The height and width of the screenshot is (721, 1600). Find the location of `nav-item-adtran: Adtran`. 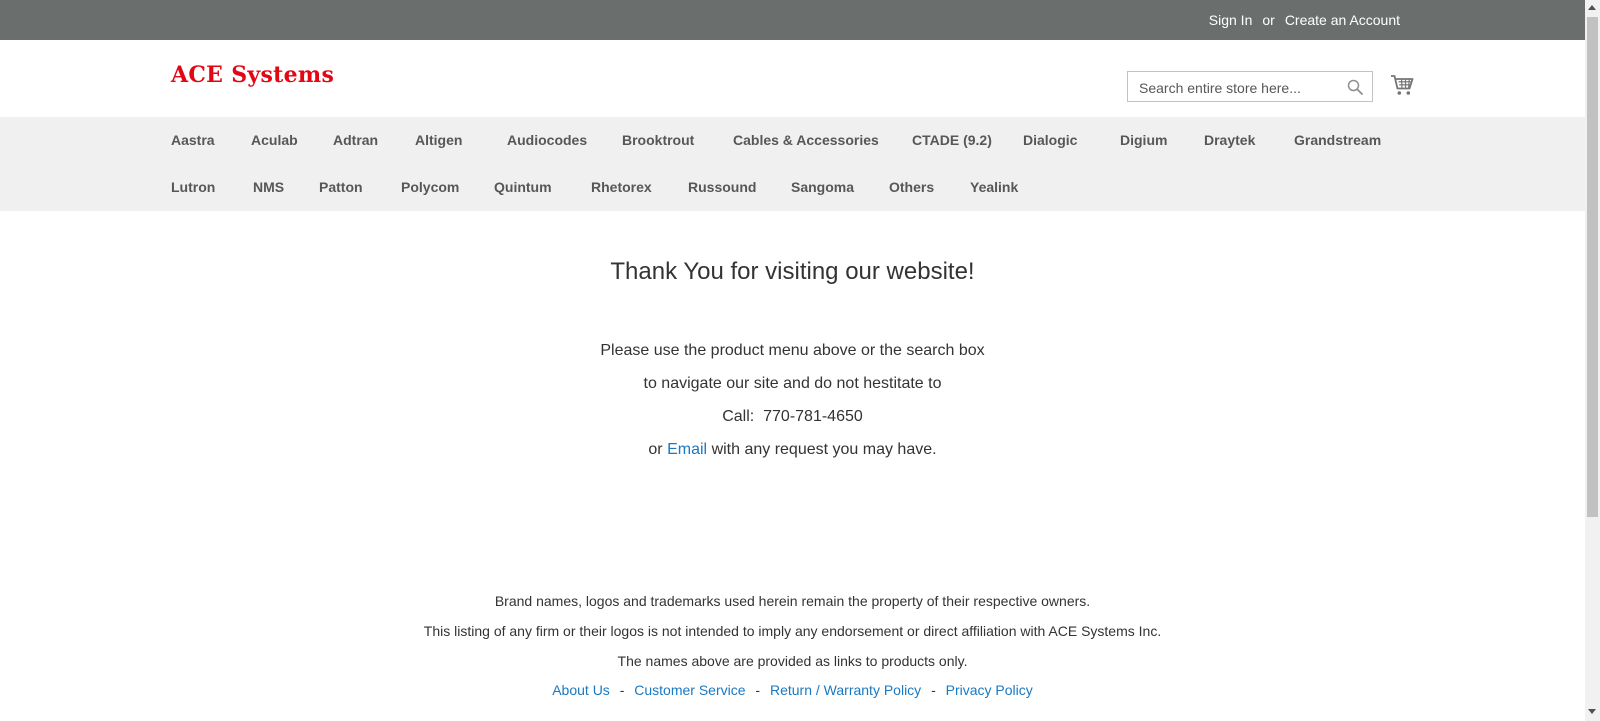

nav-item-adtran: Adtran is located at coordinates (355, 140).